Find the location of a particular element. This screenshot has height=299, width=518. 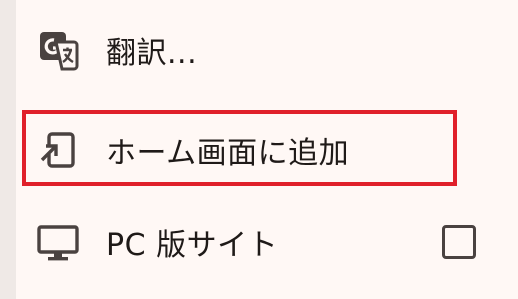

desktop-icon is located at coordinates (58, 242).